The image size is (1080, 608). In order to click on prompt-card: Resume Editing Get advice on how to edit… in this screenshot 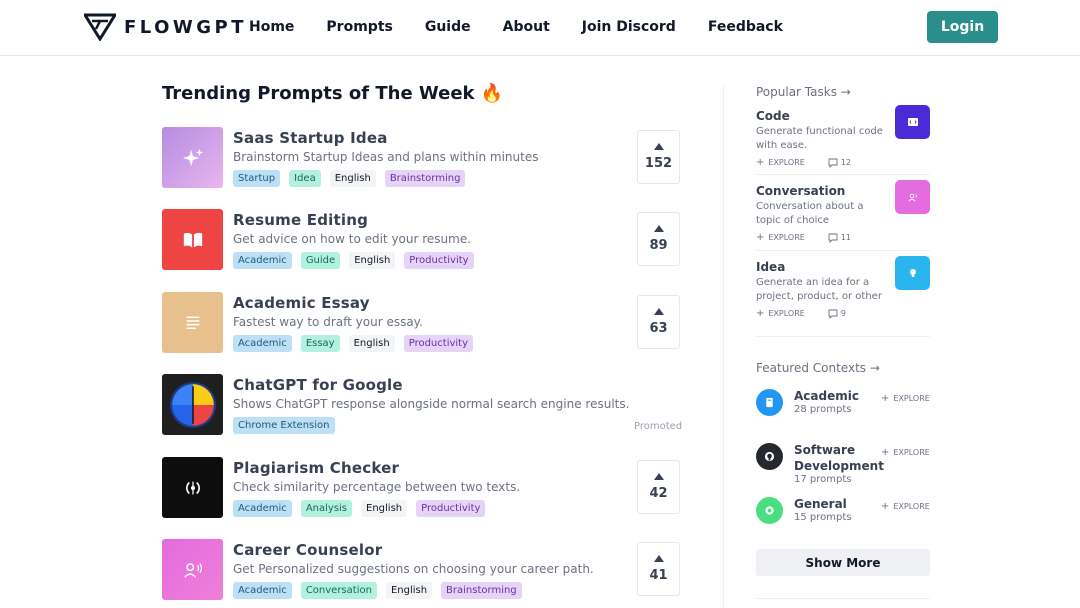, I will do `click(422, 240)`.